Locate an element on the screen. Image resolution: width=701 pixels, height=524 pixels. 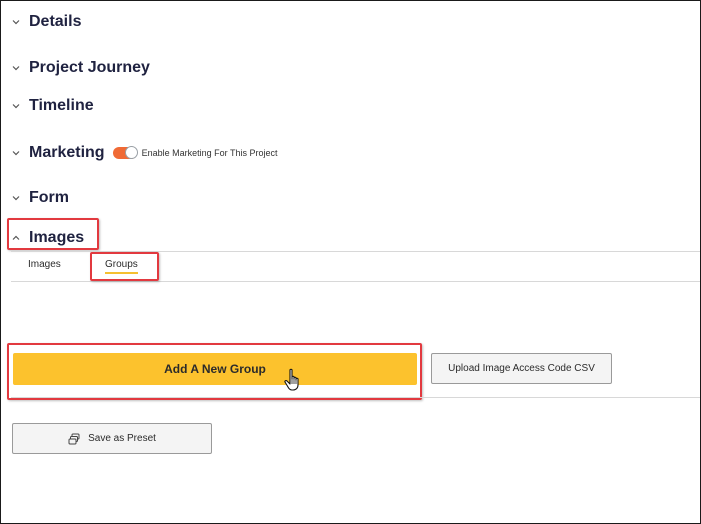
marketing-toggle is located at coordinates (125, 152).